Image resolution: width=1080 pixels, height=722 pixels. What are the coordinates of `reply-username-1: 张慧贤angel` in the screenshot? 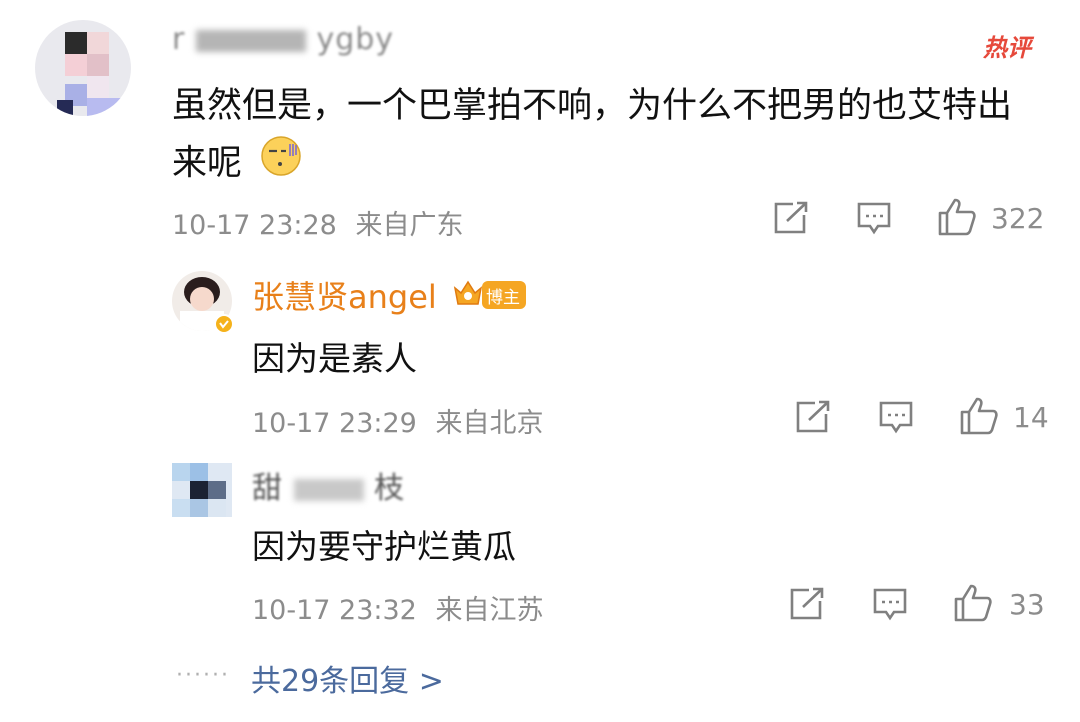 It's located at (344, 295).